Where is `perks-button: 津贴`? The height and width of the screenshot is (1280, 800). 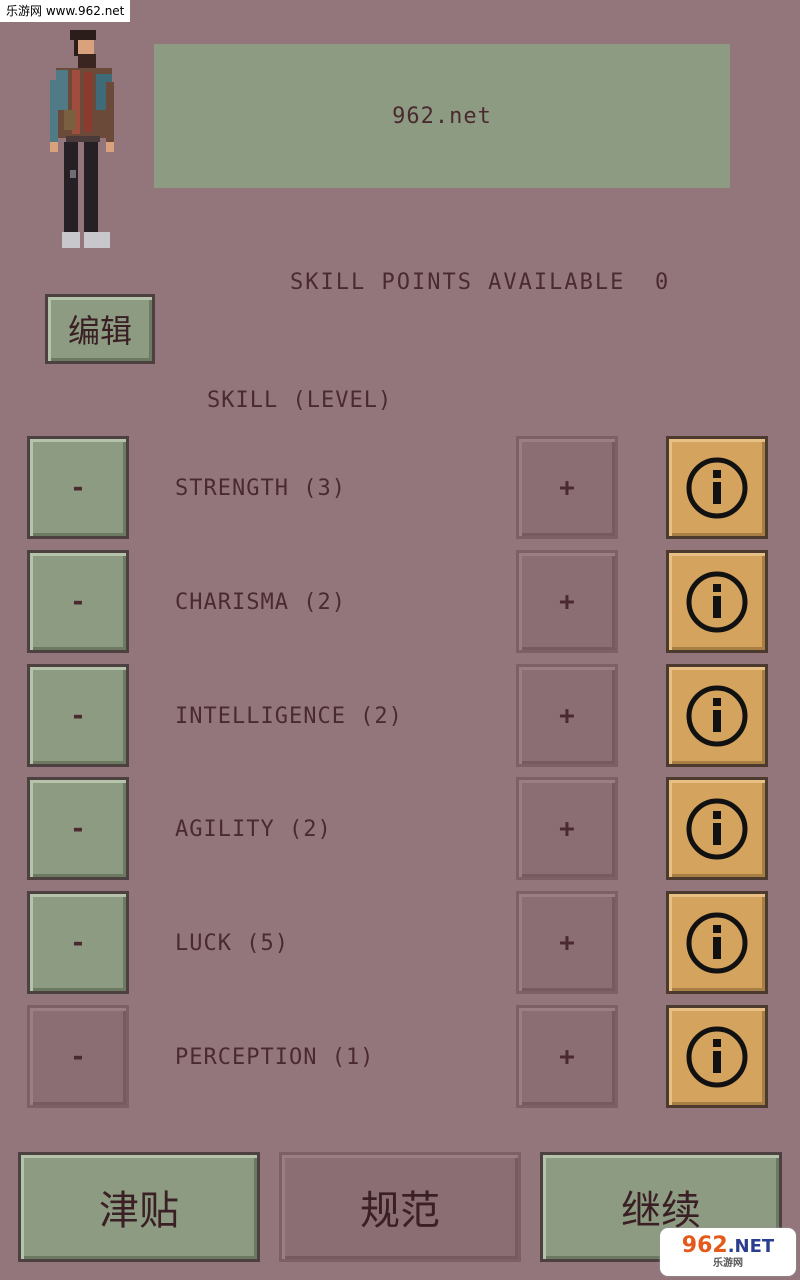
perks-button: 津贴 is located at coordinates (139, 1207).